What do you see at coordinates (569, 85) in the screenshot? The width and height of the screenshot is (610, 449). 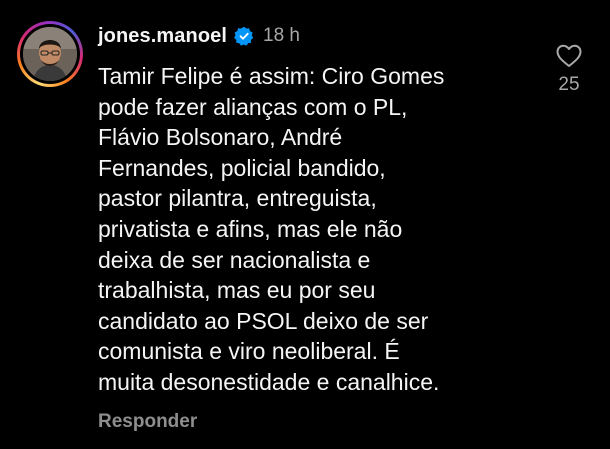 I see `like-count: 25` at bounding box center [569, 85].